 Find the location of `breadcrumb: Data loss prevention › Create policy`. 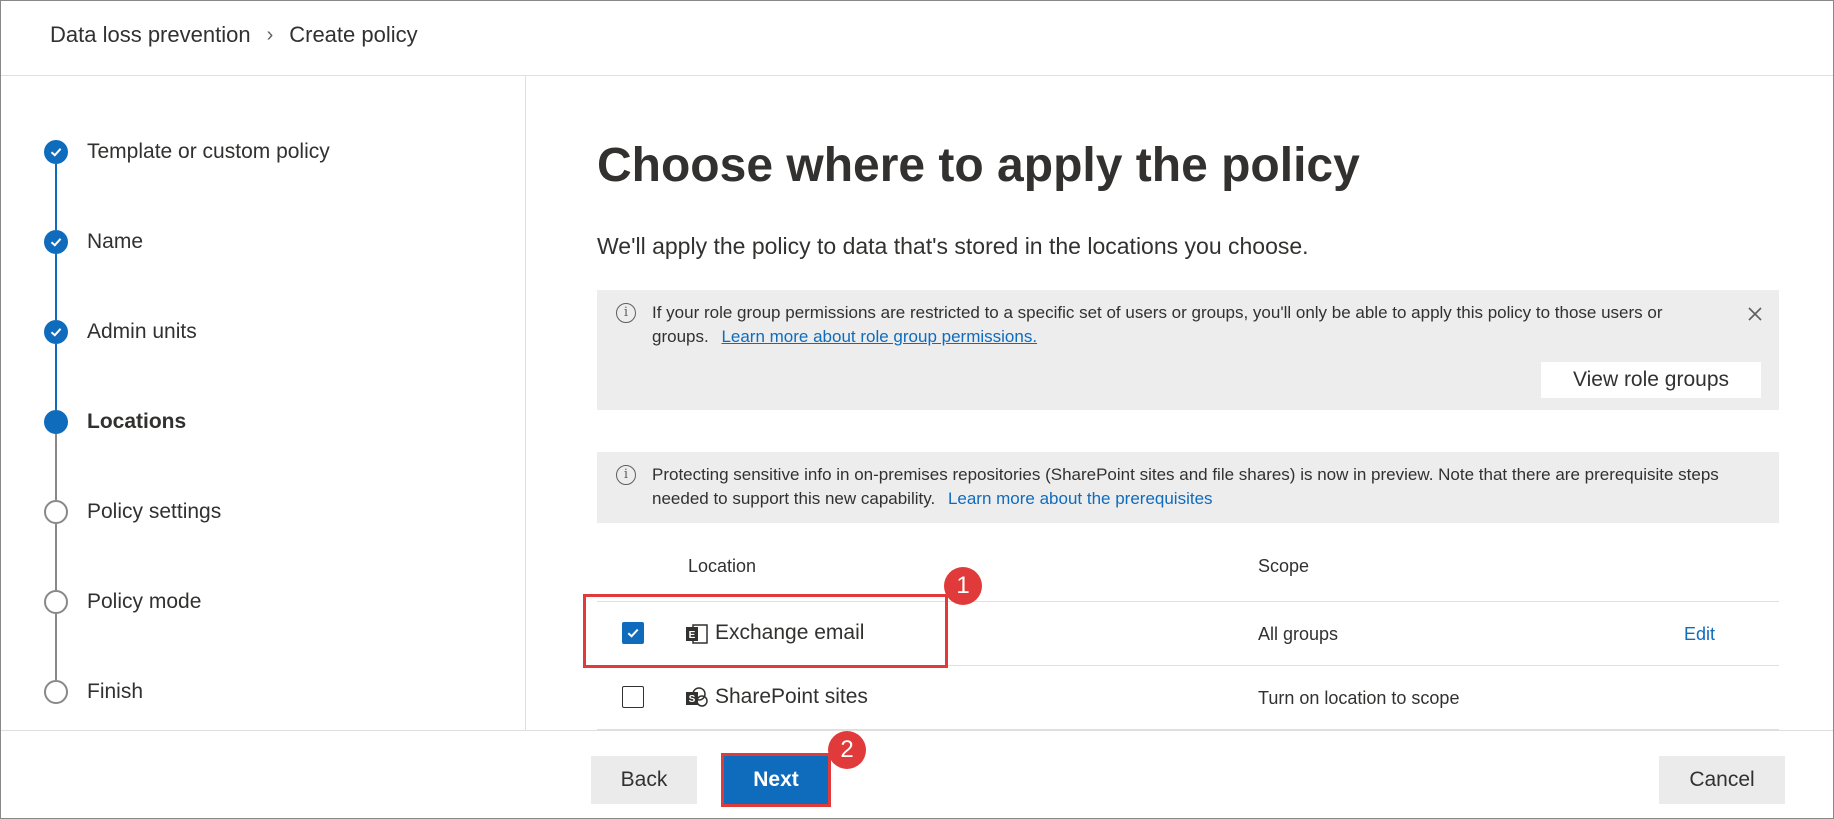

breadcrumb: Data loss prevention › Create policy is located at coordinates (234, 35).